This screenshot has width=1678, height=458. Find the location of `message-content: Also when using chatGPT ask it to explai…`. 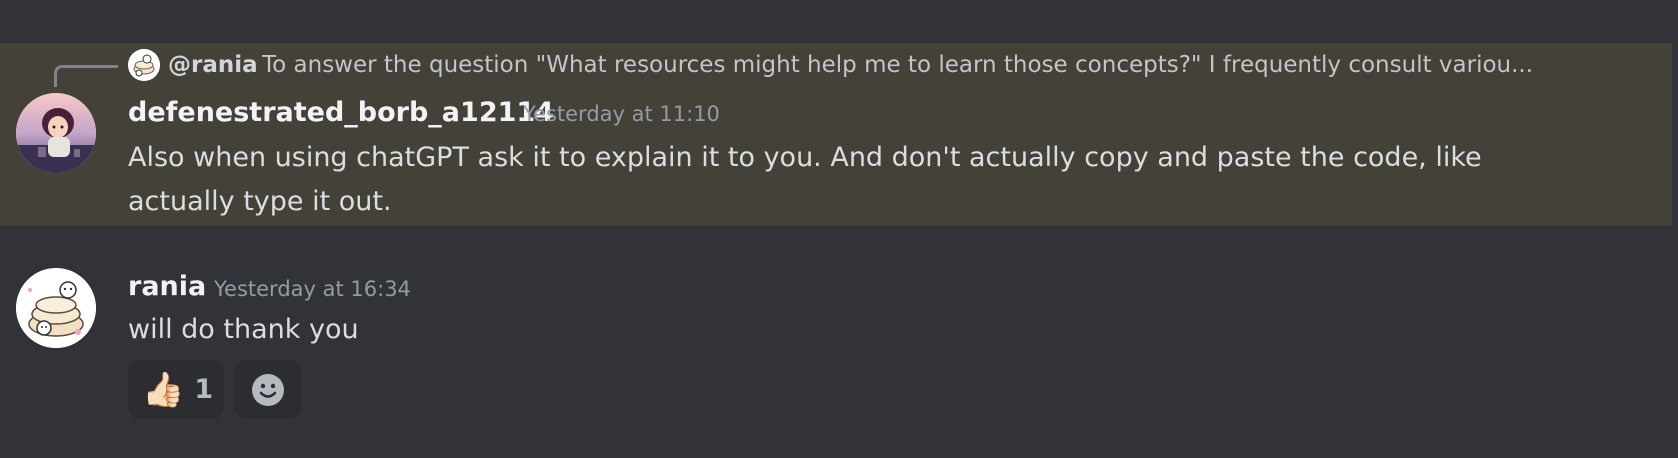

message-content: Also when using chatGPT ask it to explai… is located at coordinates (805, 179).